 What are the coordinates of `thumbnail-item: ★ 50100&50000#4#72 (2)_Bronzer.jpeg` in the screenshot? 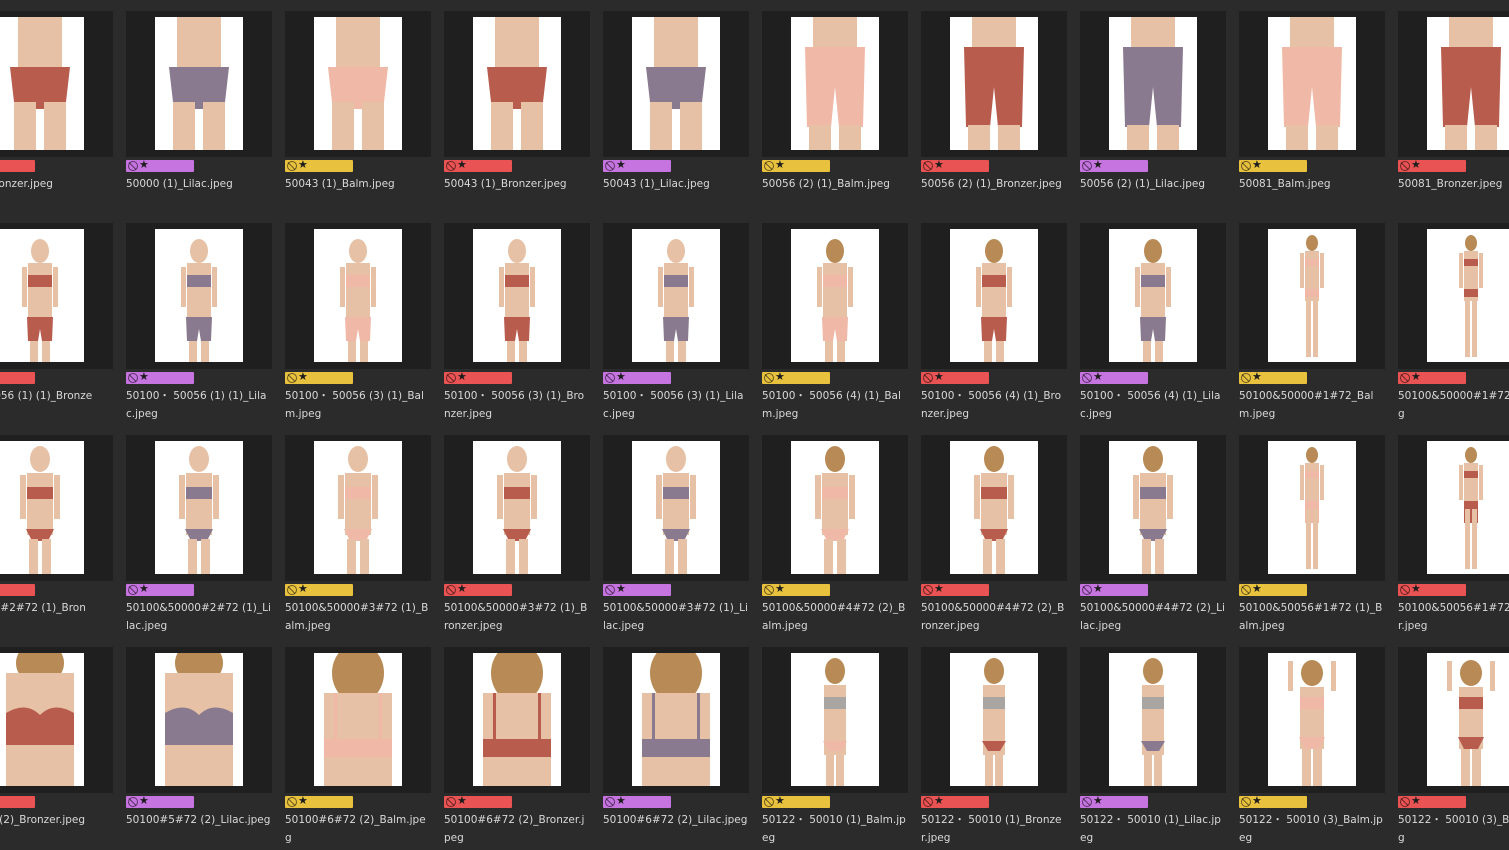 It's located at (994, 535).